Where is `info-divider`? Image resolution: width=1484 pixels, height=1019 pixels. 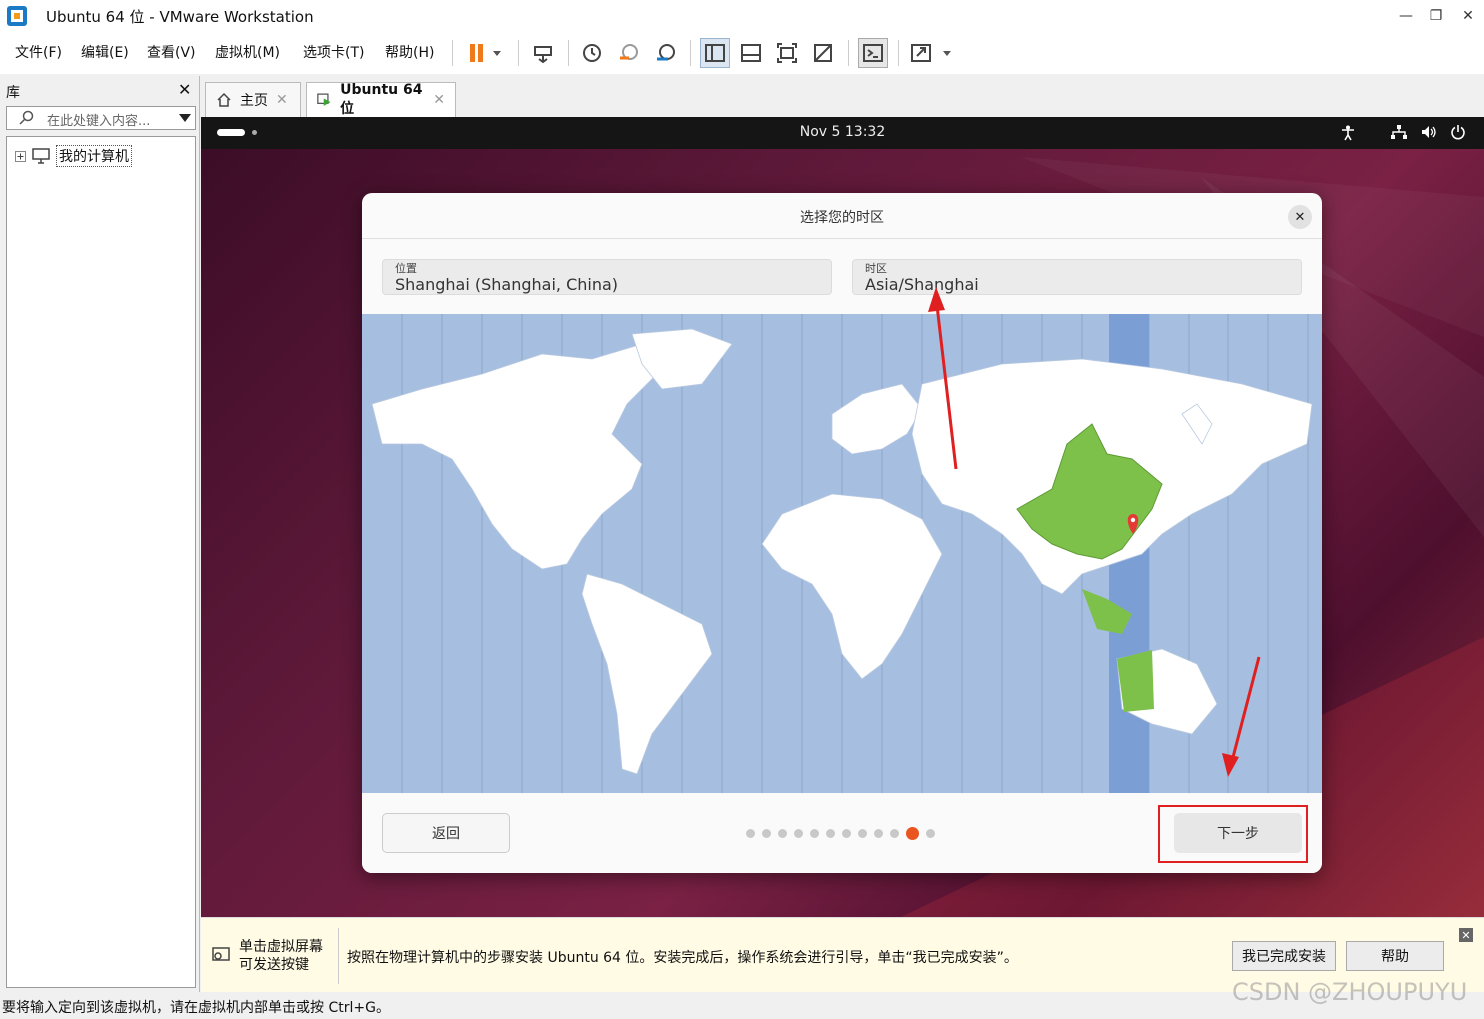 info-divider is located at coordinates (338, 956).